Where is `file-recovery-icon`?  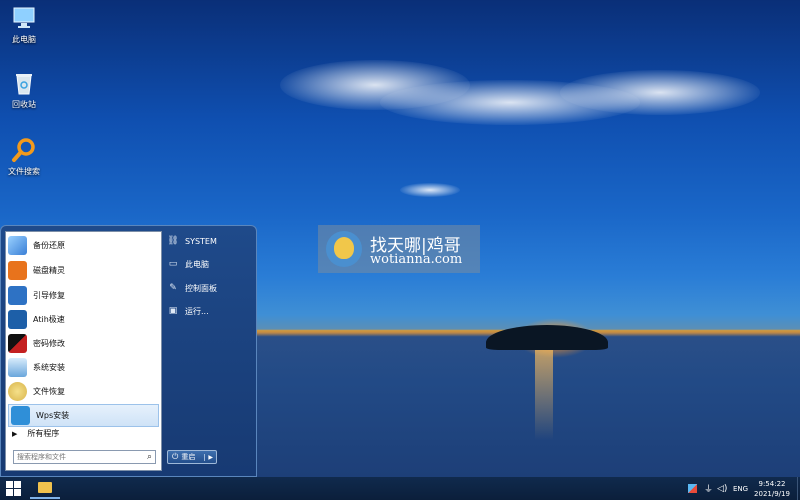 file-recovery-icon is located at coordinates (17, 391).